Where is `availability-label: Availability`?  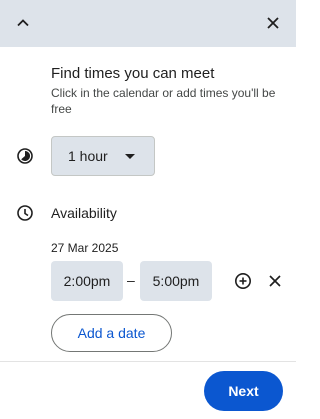
availability-label: Availability is located at coordinates (84, 213).